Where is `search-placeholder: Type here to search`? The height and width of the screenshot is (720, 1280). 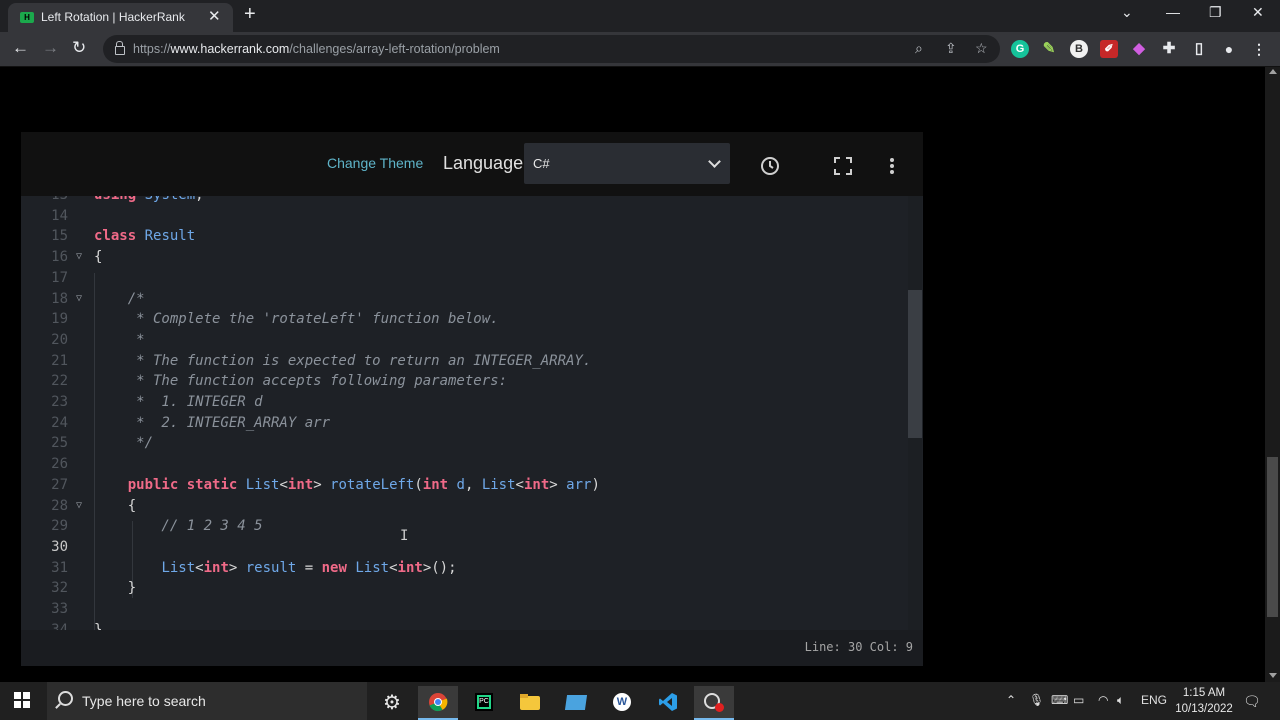
search-placeholder: Type here to search is located at coordinates (144, 701).